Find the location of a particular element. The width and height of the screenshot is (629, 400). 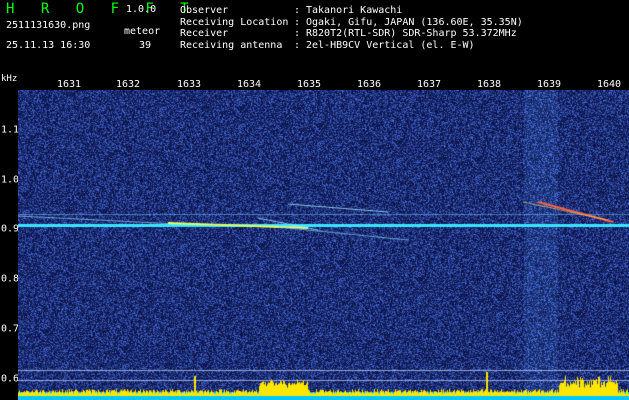

time-tick-label: 1640 is located at coordinates (609, 84).